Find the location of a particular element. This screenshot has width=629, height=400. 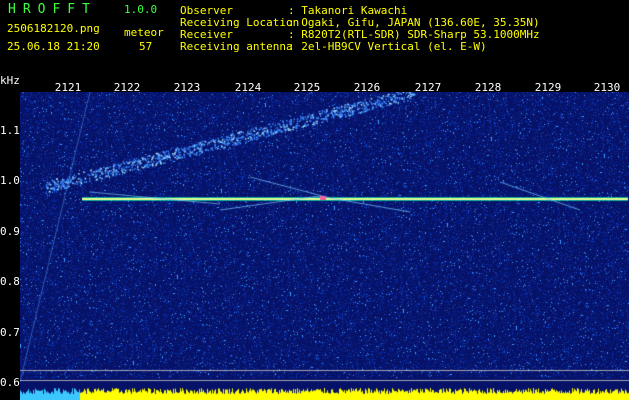

y-tick-label: 0.8 is located at coordinates (10, 281).